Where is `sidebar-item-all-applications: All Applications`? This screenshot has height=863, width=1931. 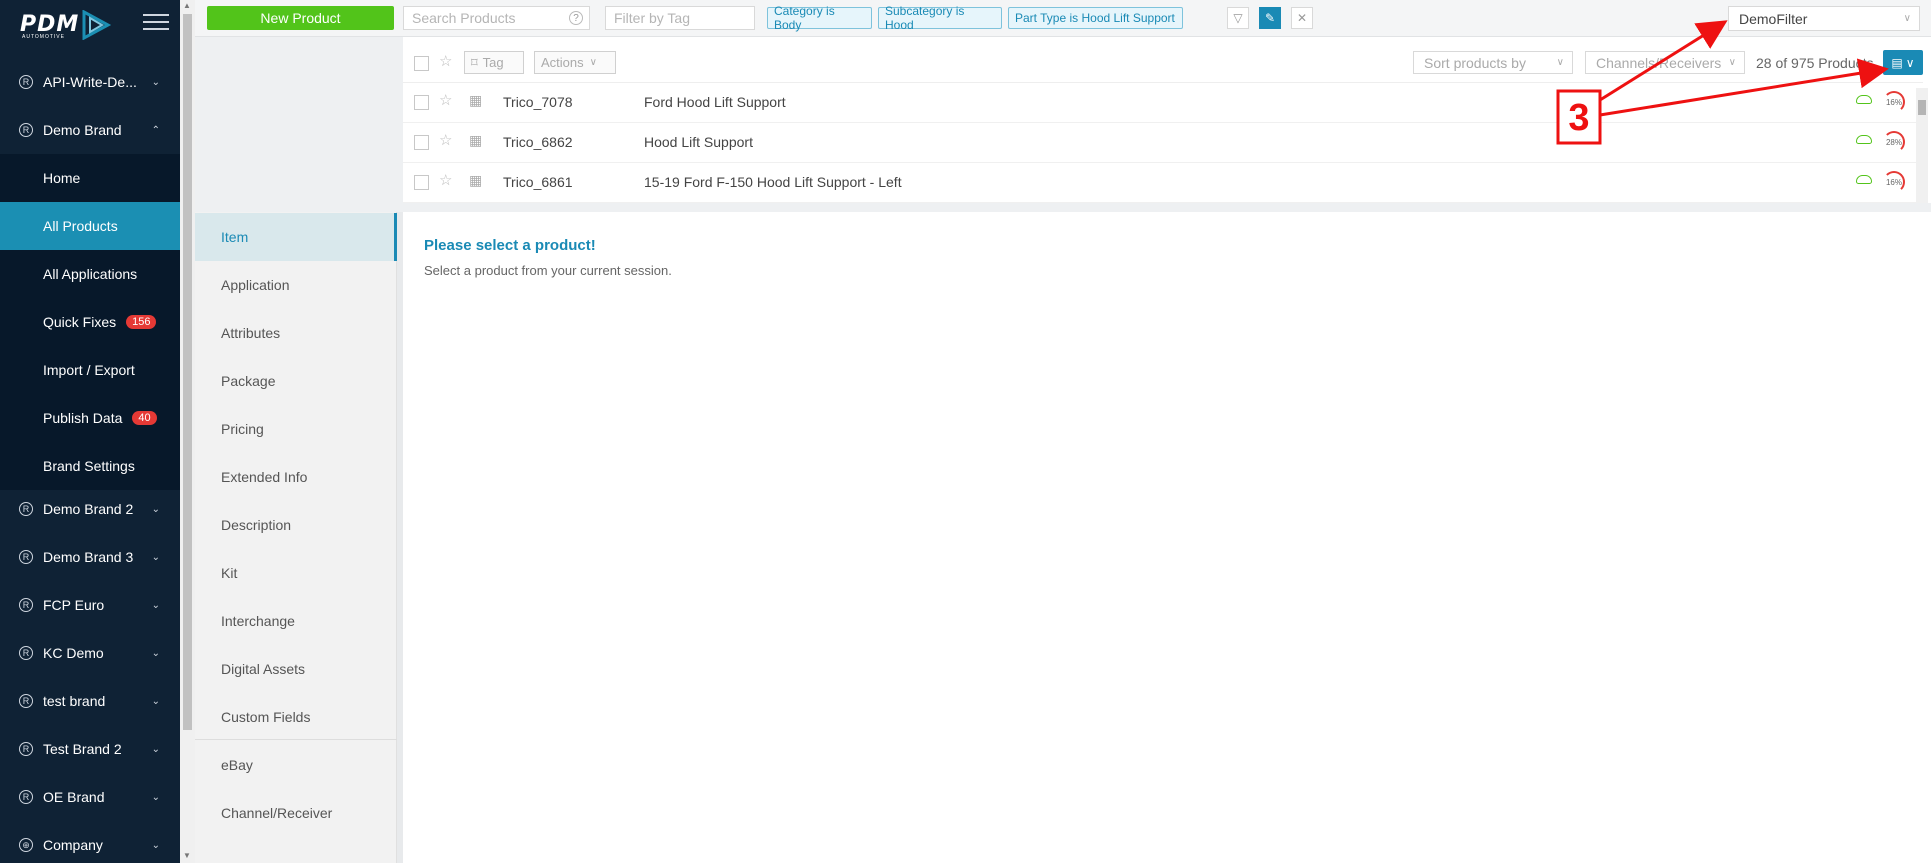
sidebar-item-all-applications: All Applications is located at coordinates (90, 274).